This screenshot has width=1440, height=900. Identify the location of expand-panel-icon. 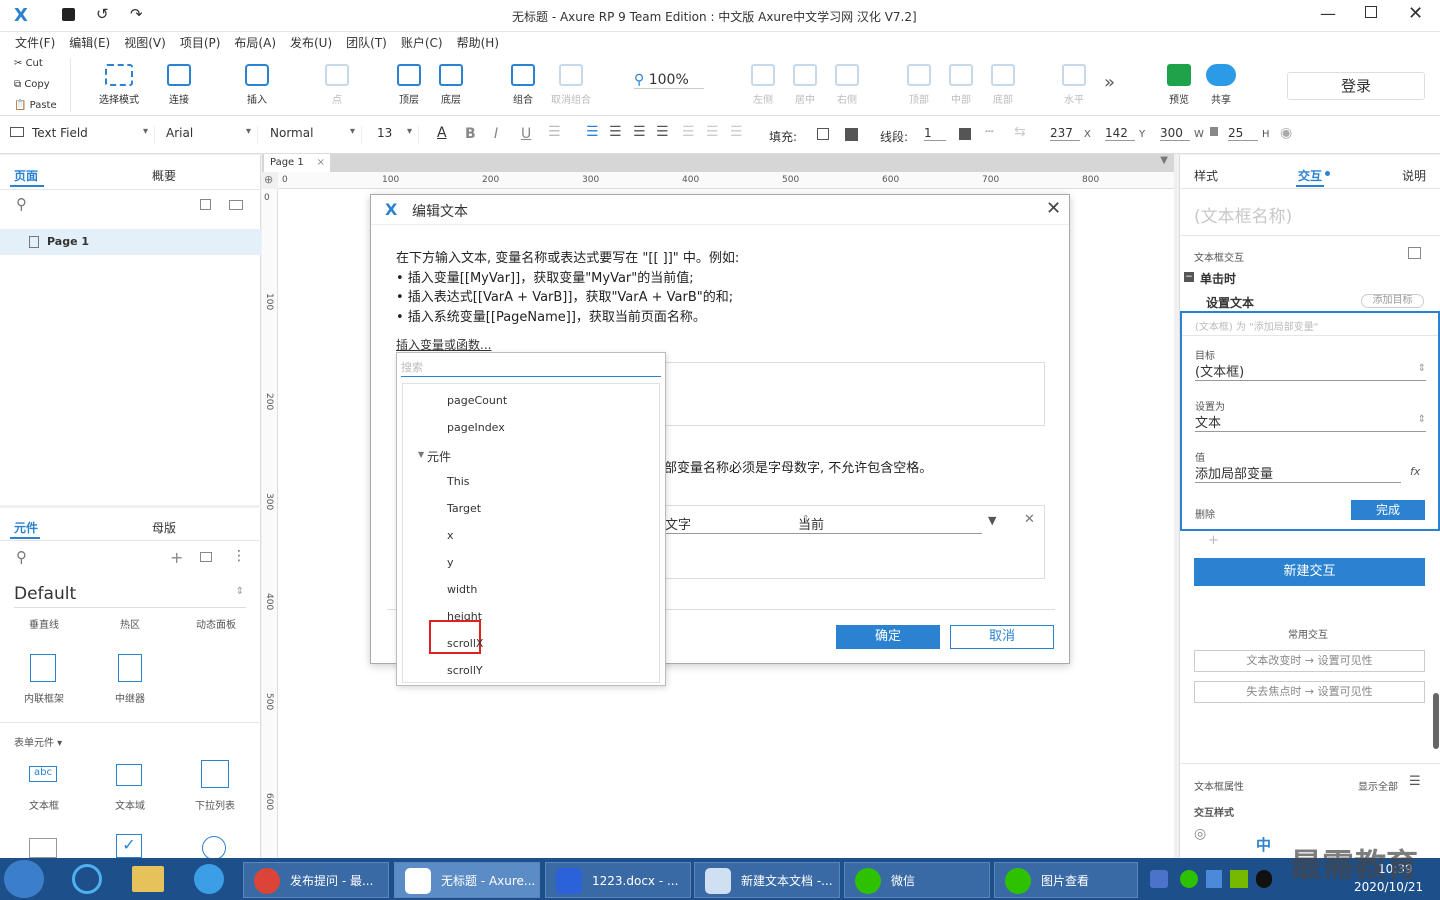
(1414, 253).